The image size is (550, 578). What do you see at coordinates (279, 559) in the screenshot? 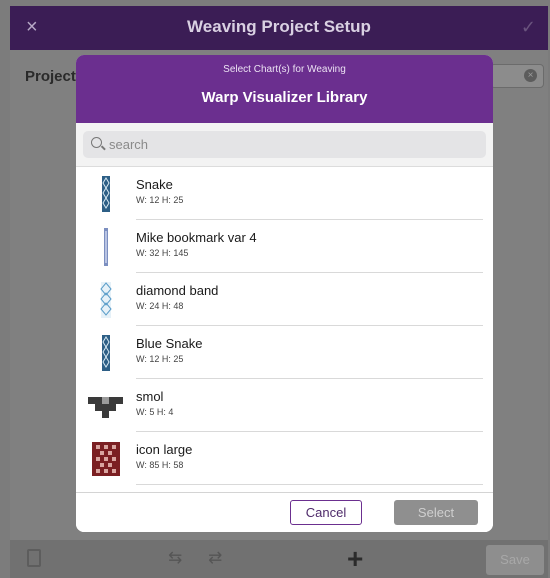
I see `bottom-toolbar: ⇆ ⇄ + Save` at bounding box center [279, 559].